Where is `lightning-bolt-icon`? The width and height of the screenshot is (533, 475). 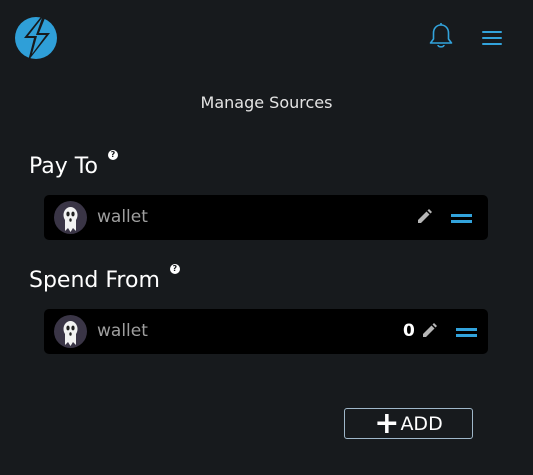
lightning-bolt-icon is located at coordinates (36, 37).